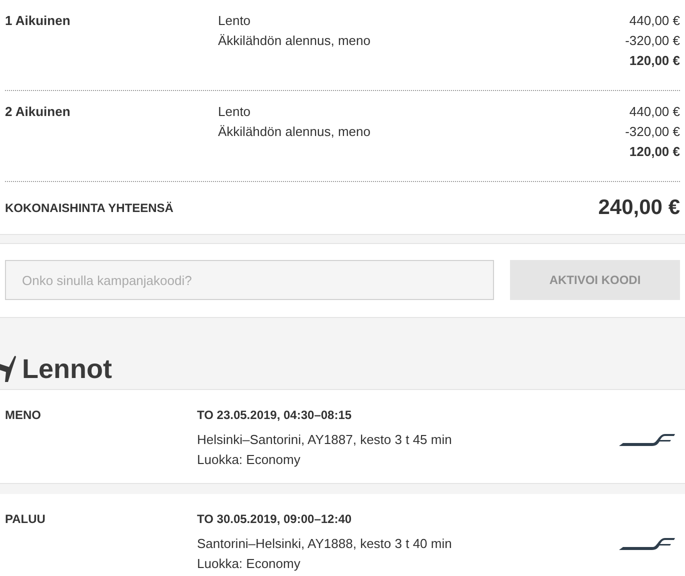 This screenshot has width=685, height=576. What do you see at coordinates (275, 415) in the screenshot?
I see `flight-date-time: TO 23.05.2019, 04:30–08:15` at bounding box center [275, 415].